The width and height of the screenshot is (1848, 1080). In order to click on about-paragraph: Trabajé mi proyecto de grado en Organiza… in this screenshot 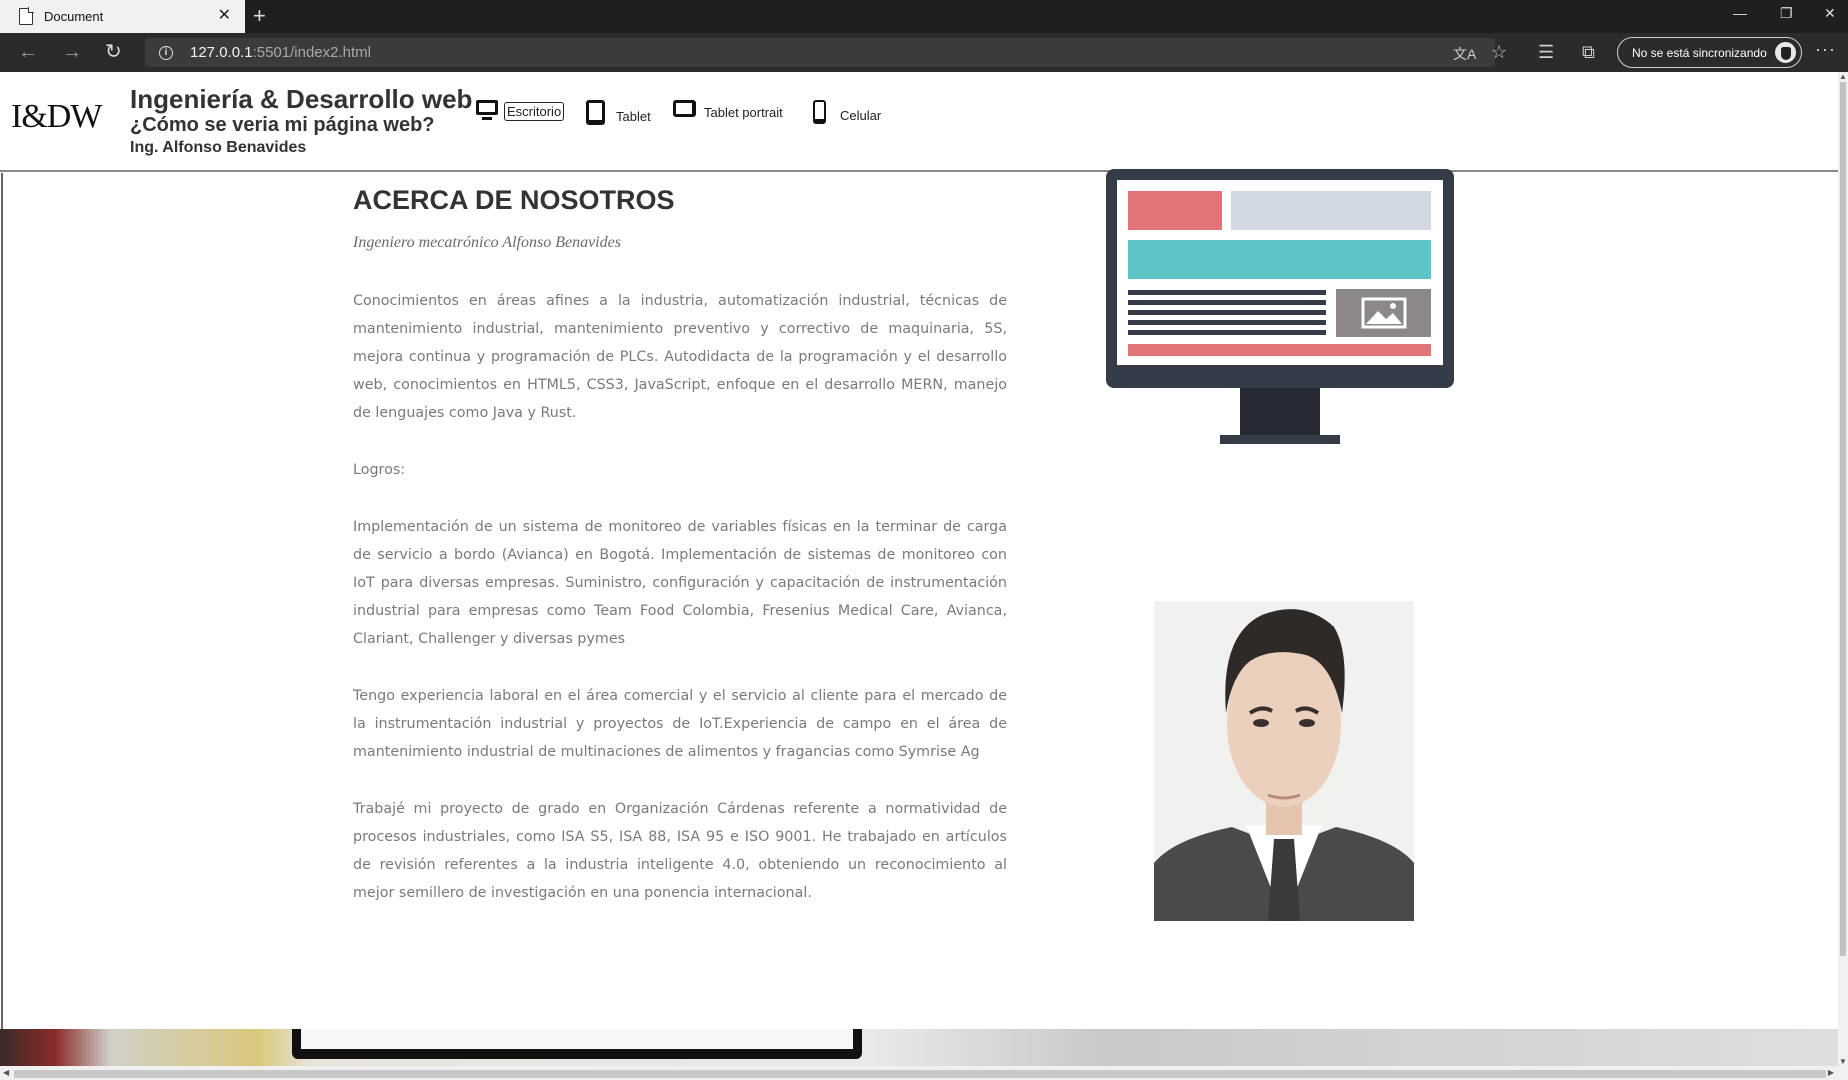, I will do `click(680, 851)`.